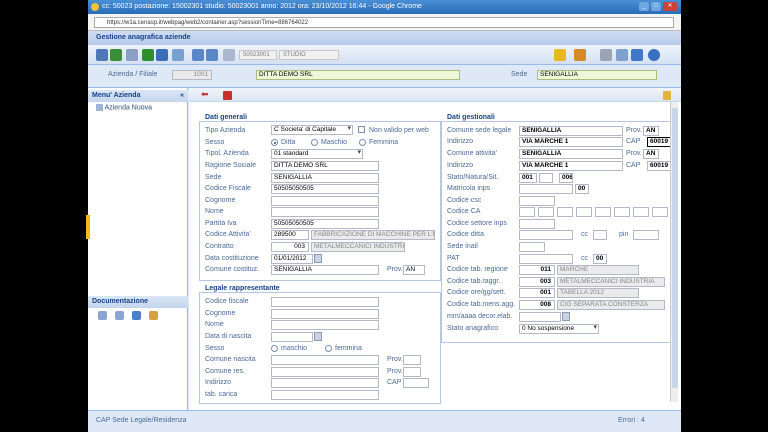 The height and width of the screenshot is (432, 768). Describe the element at coordinates (644, 6) in the screenshot. I see `minimize-icon: _` at that location.